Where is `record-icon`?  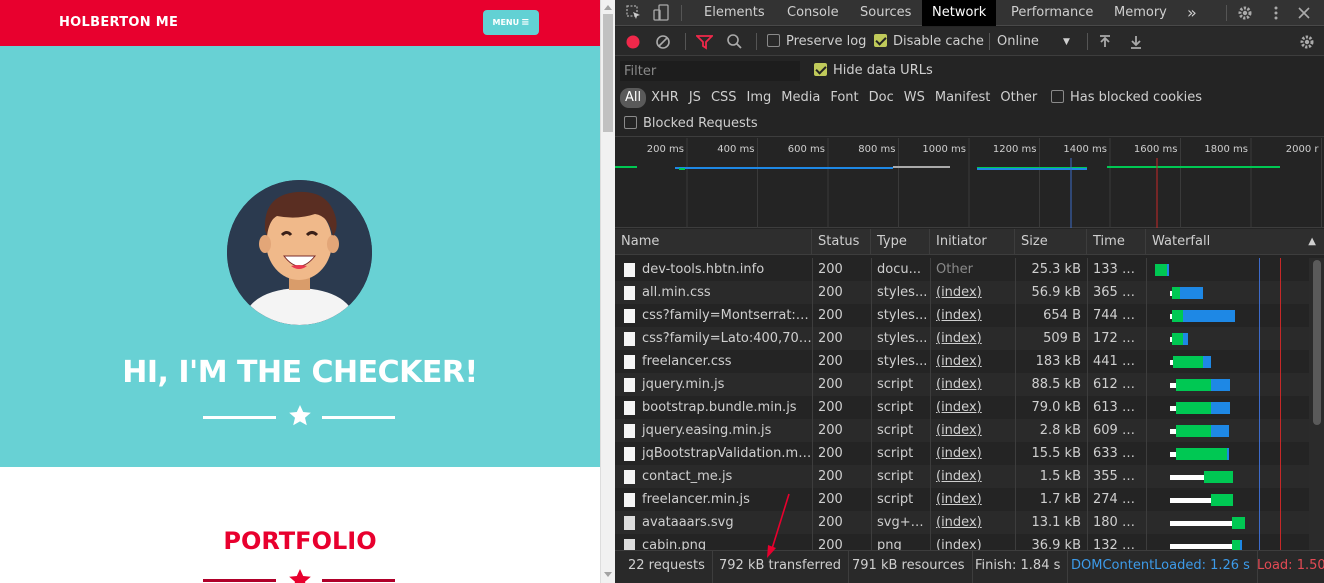 record-icon is located at coordinates (633, 42).